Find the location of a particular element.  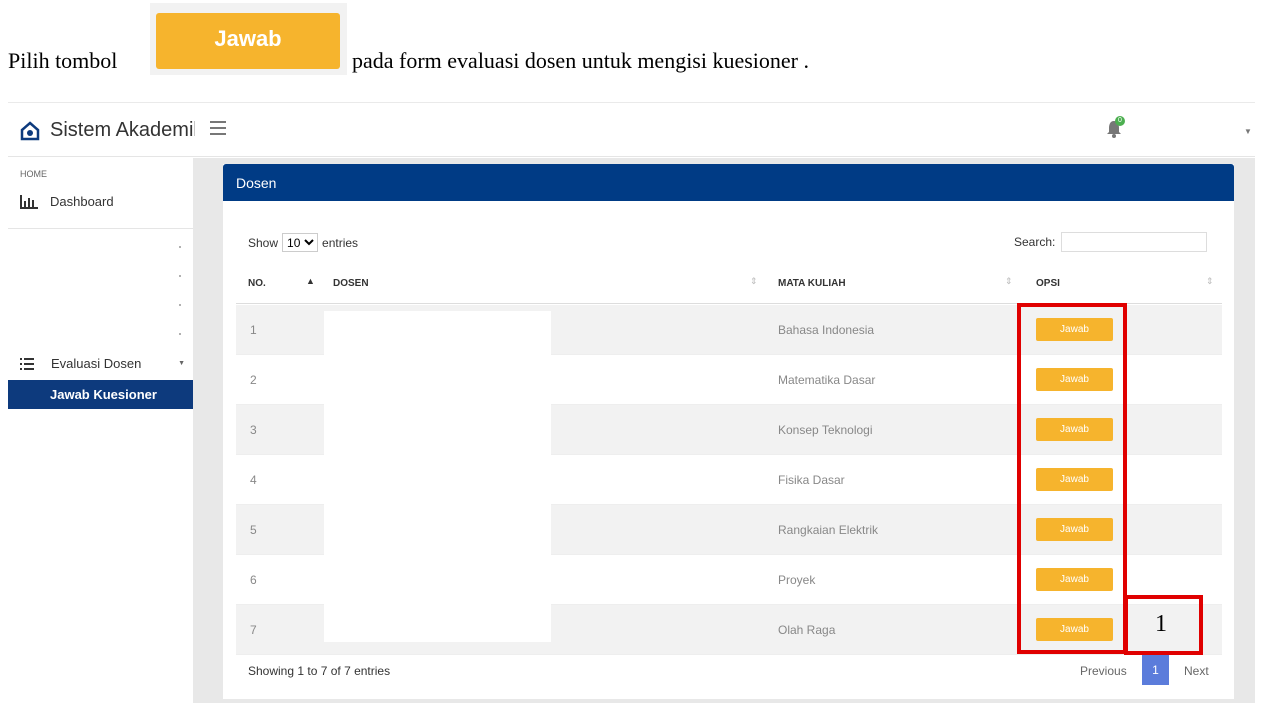

redacted-dosen-names is located at coordinates (437, 476).